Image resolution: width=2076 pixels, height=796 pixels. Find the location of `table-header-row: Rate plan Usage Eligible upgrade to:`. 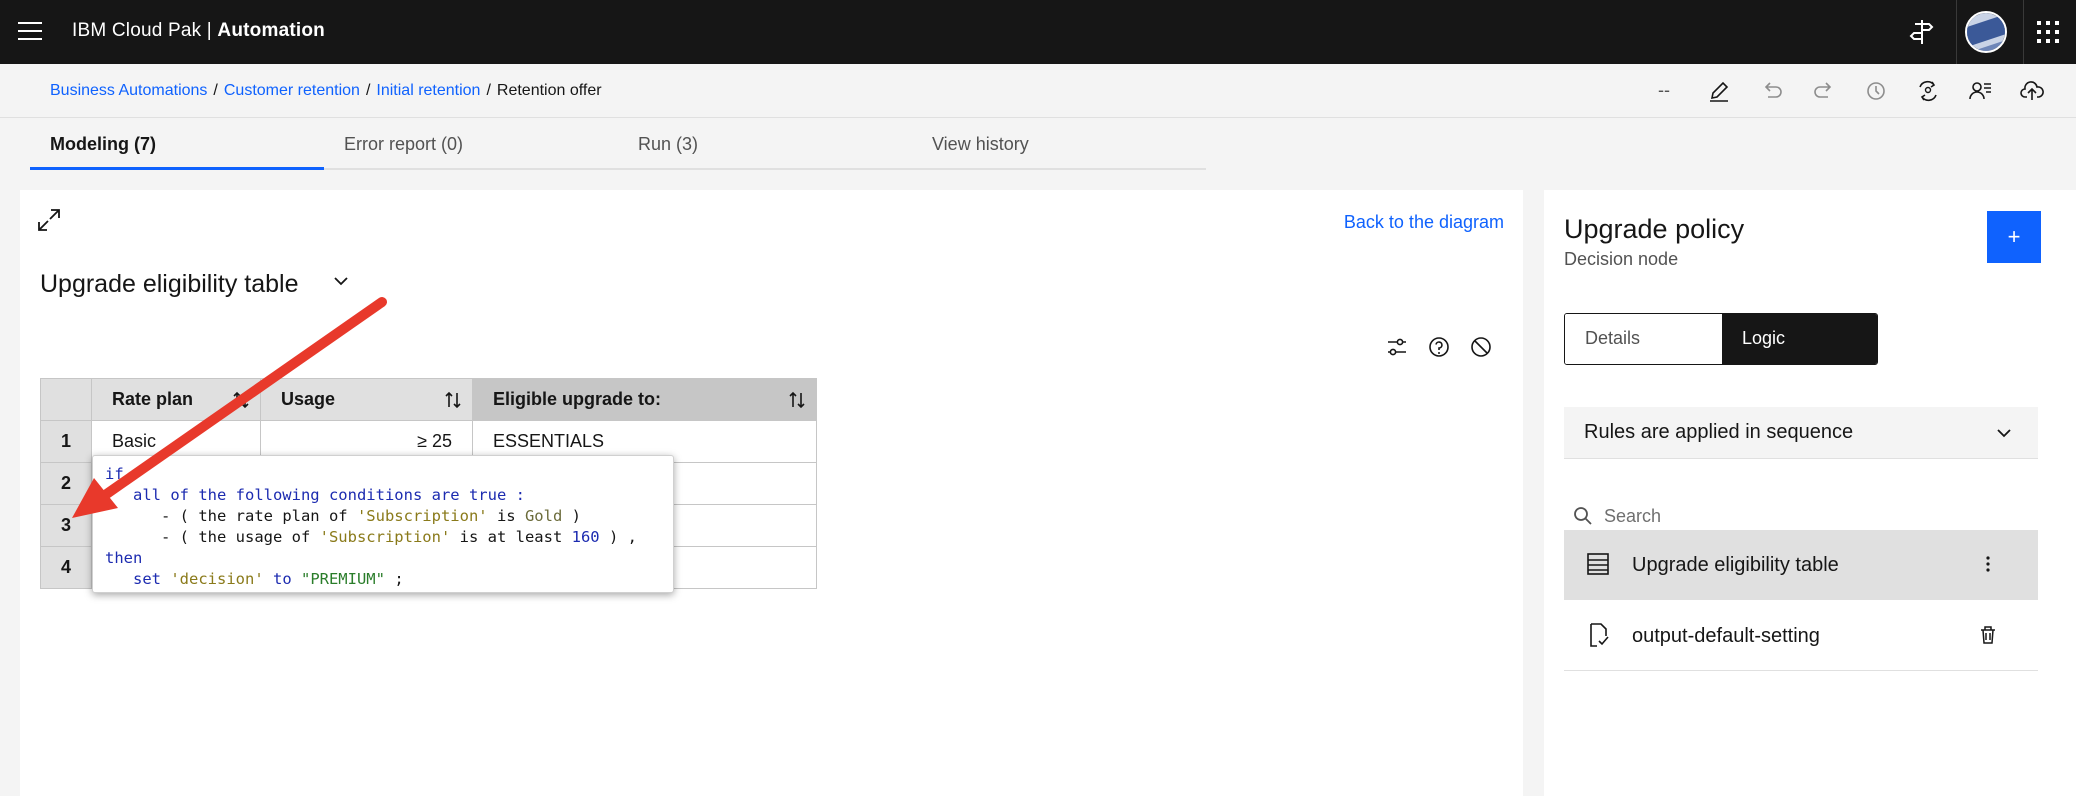

table-header-row: Rate plan Usage Eligible upgrade to: is located at coordinates (428, 399).